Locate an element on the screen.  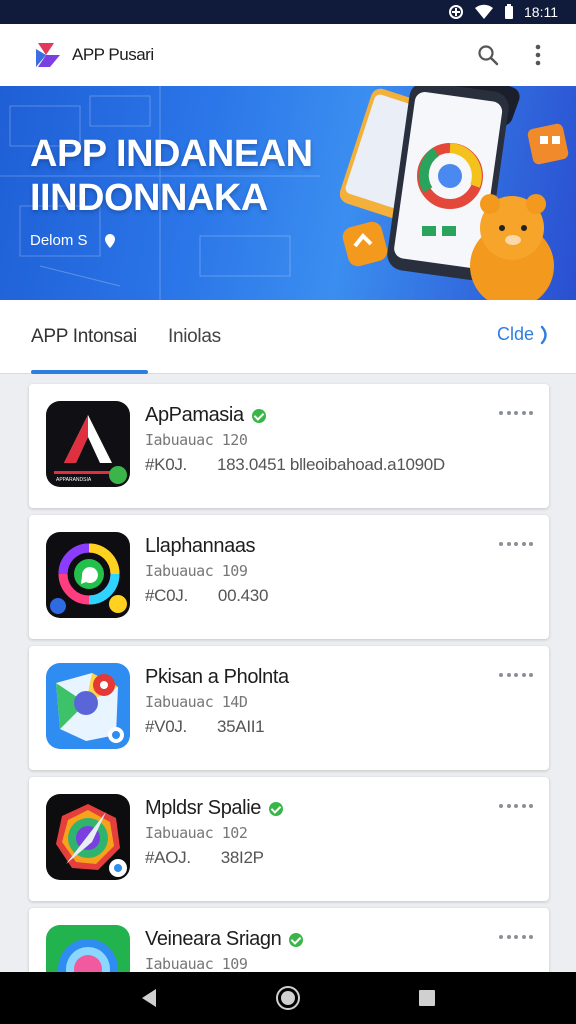
banner-subtitle: Delom S is located at coordinates (73, 240).